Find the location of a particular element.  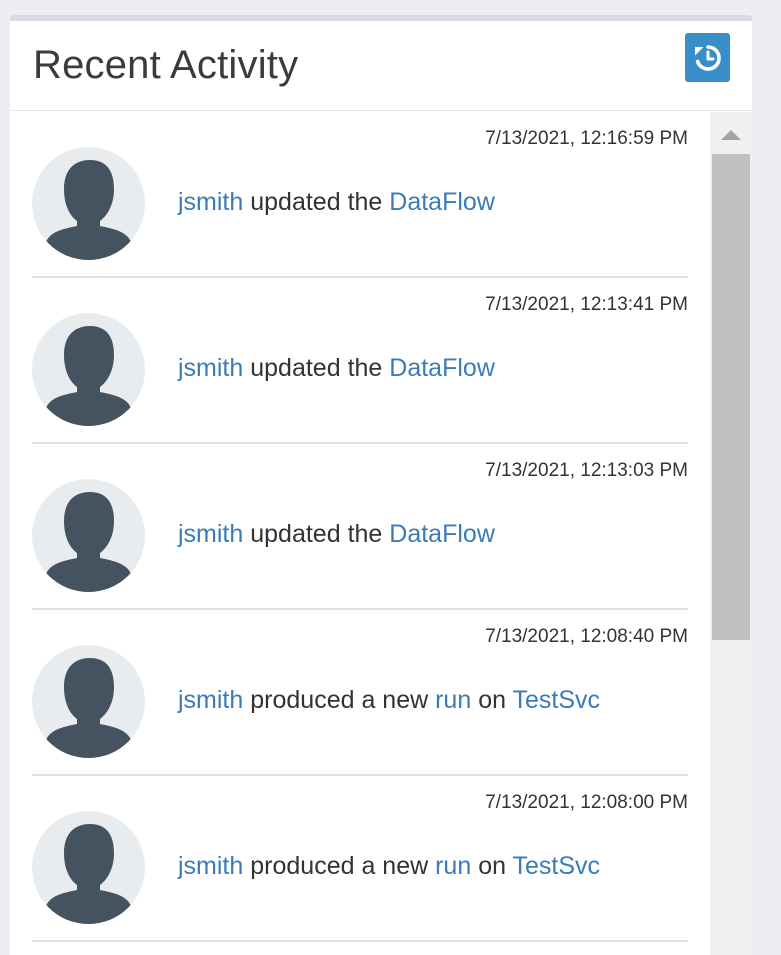

scroll-up-arrow-icon is located at coordinates (731, 135).